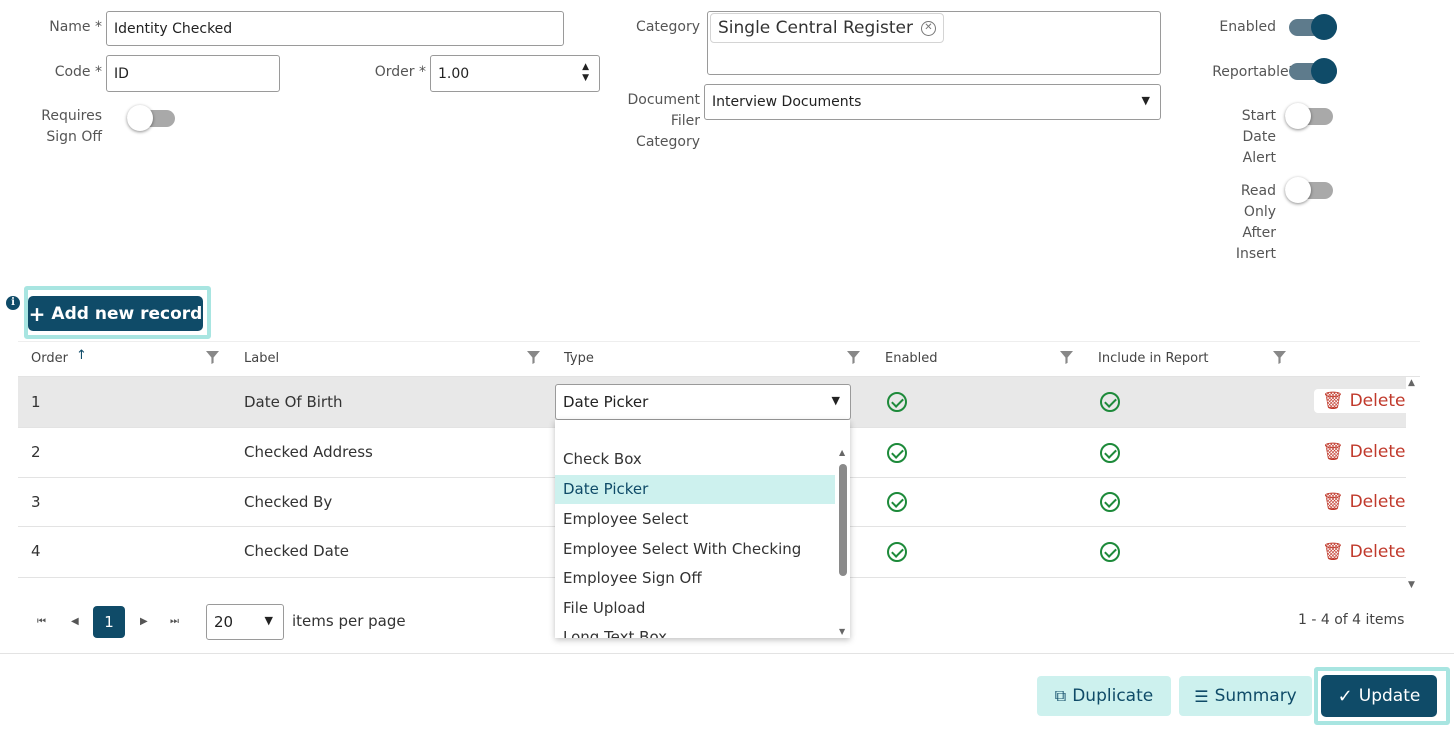 The width and height of the screenshot is (1454, 730). What do you see at coordinates (815, 28) in the screenshot?
I see `category-chip-label: Single Central Register` at bounding box center [815, 28].